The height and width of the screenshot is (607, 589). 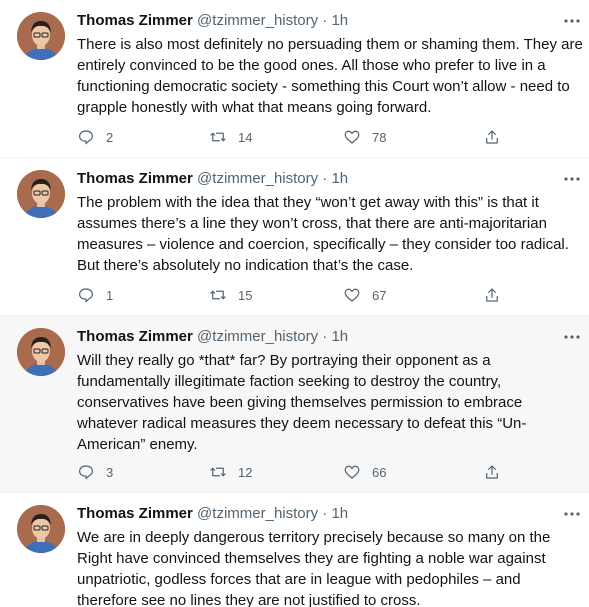 What do you see at coordinates (137, 444) in the screenshot?
I see `tweet-text-line: American” enemy.` at bounding box center [137, 444].